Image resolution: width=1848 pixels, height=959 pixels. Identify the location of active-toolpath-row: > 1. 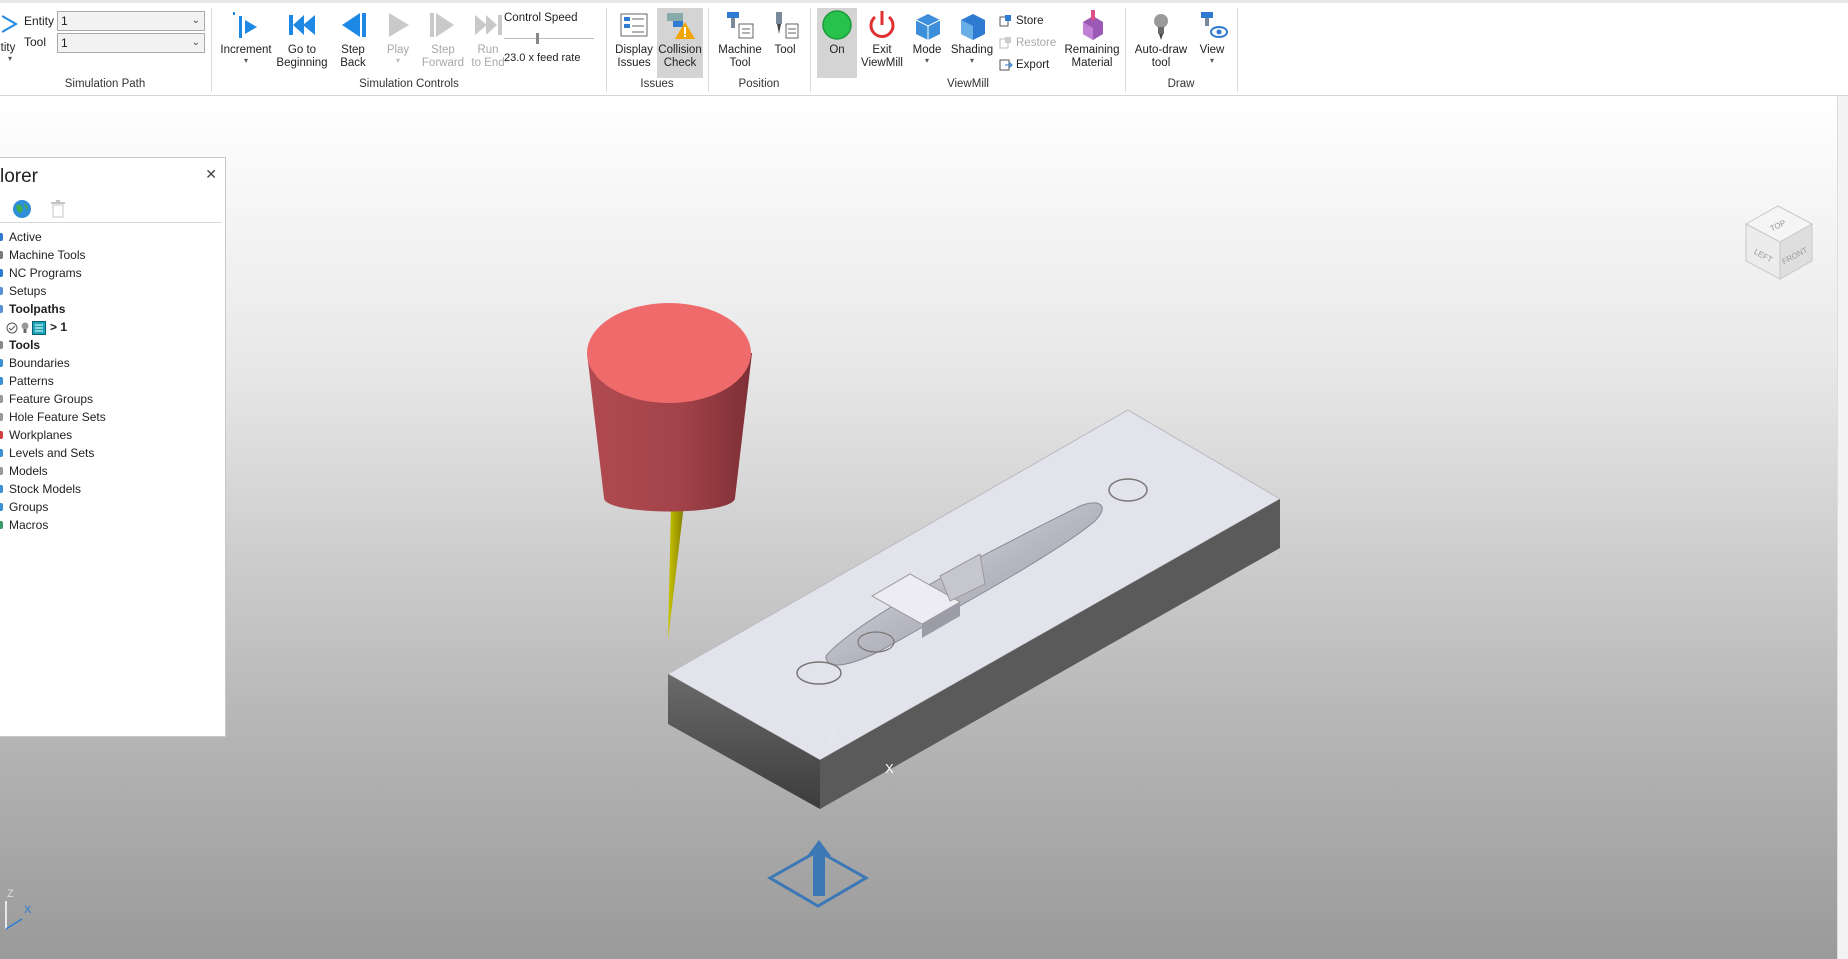
(111, 327).